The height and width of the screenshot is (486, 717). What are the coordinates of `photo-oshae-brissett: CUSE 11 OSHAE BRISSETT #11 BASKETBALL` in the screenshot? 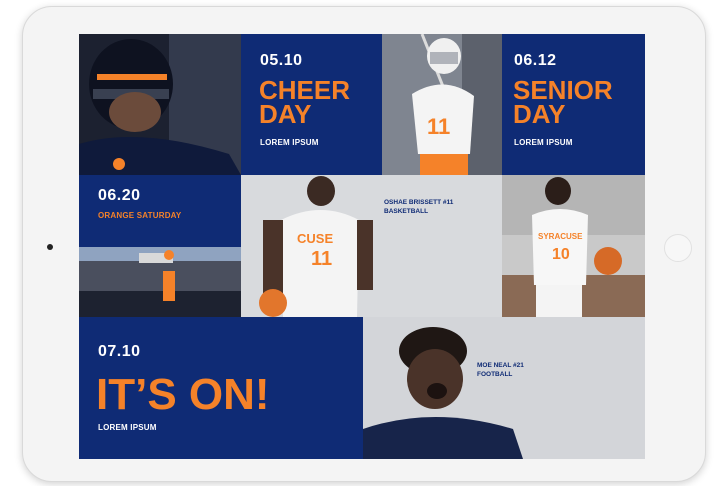 It's located at (371, 246).